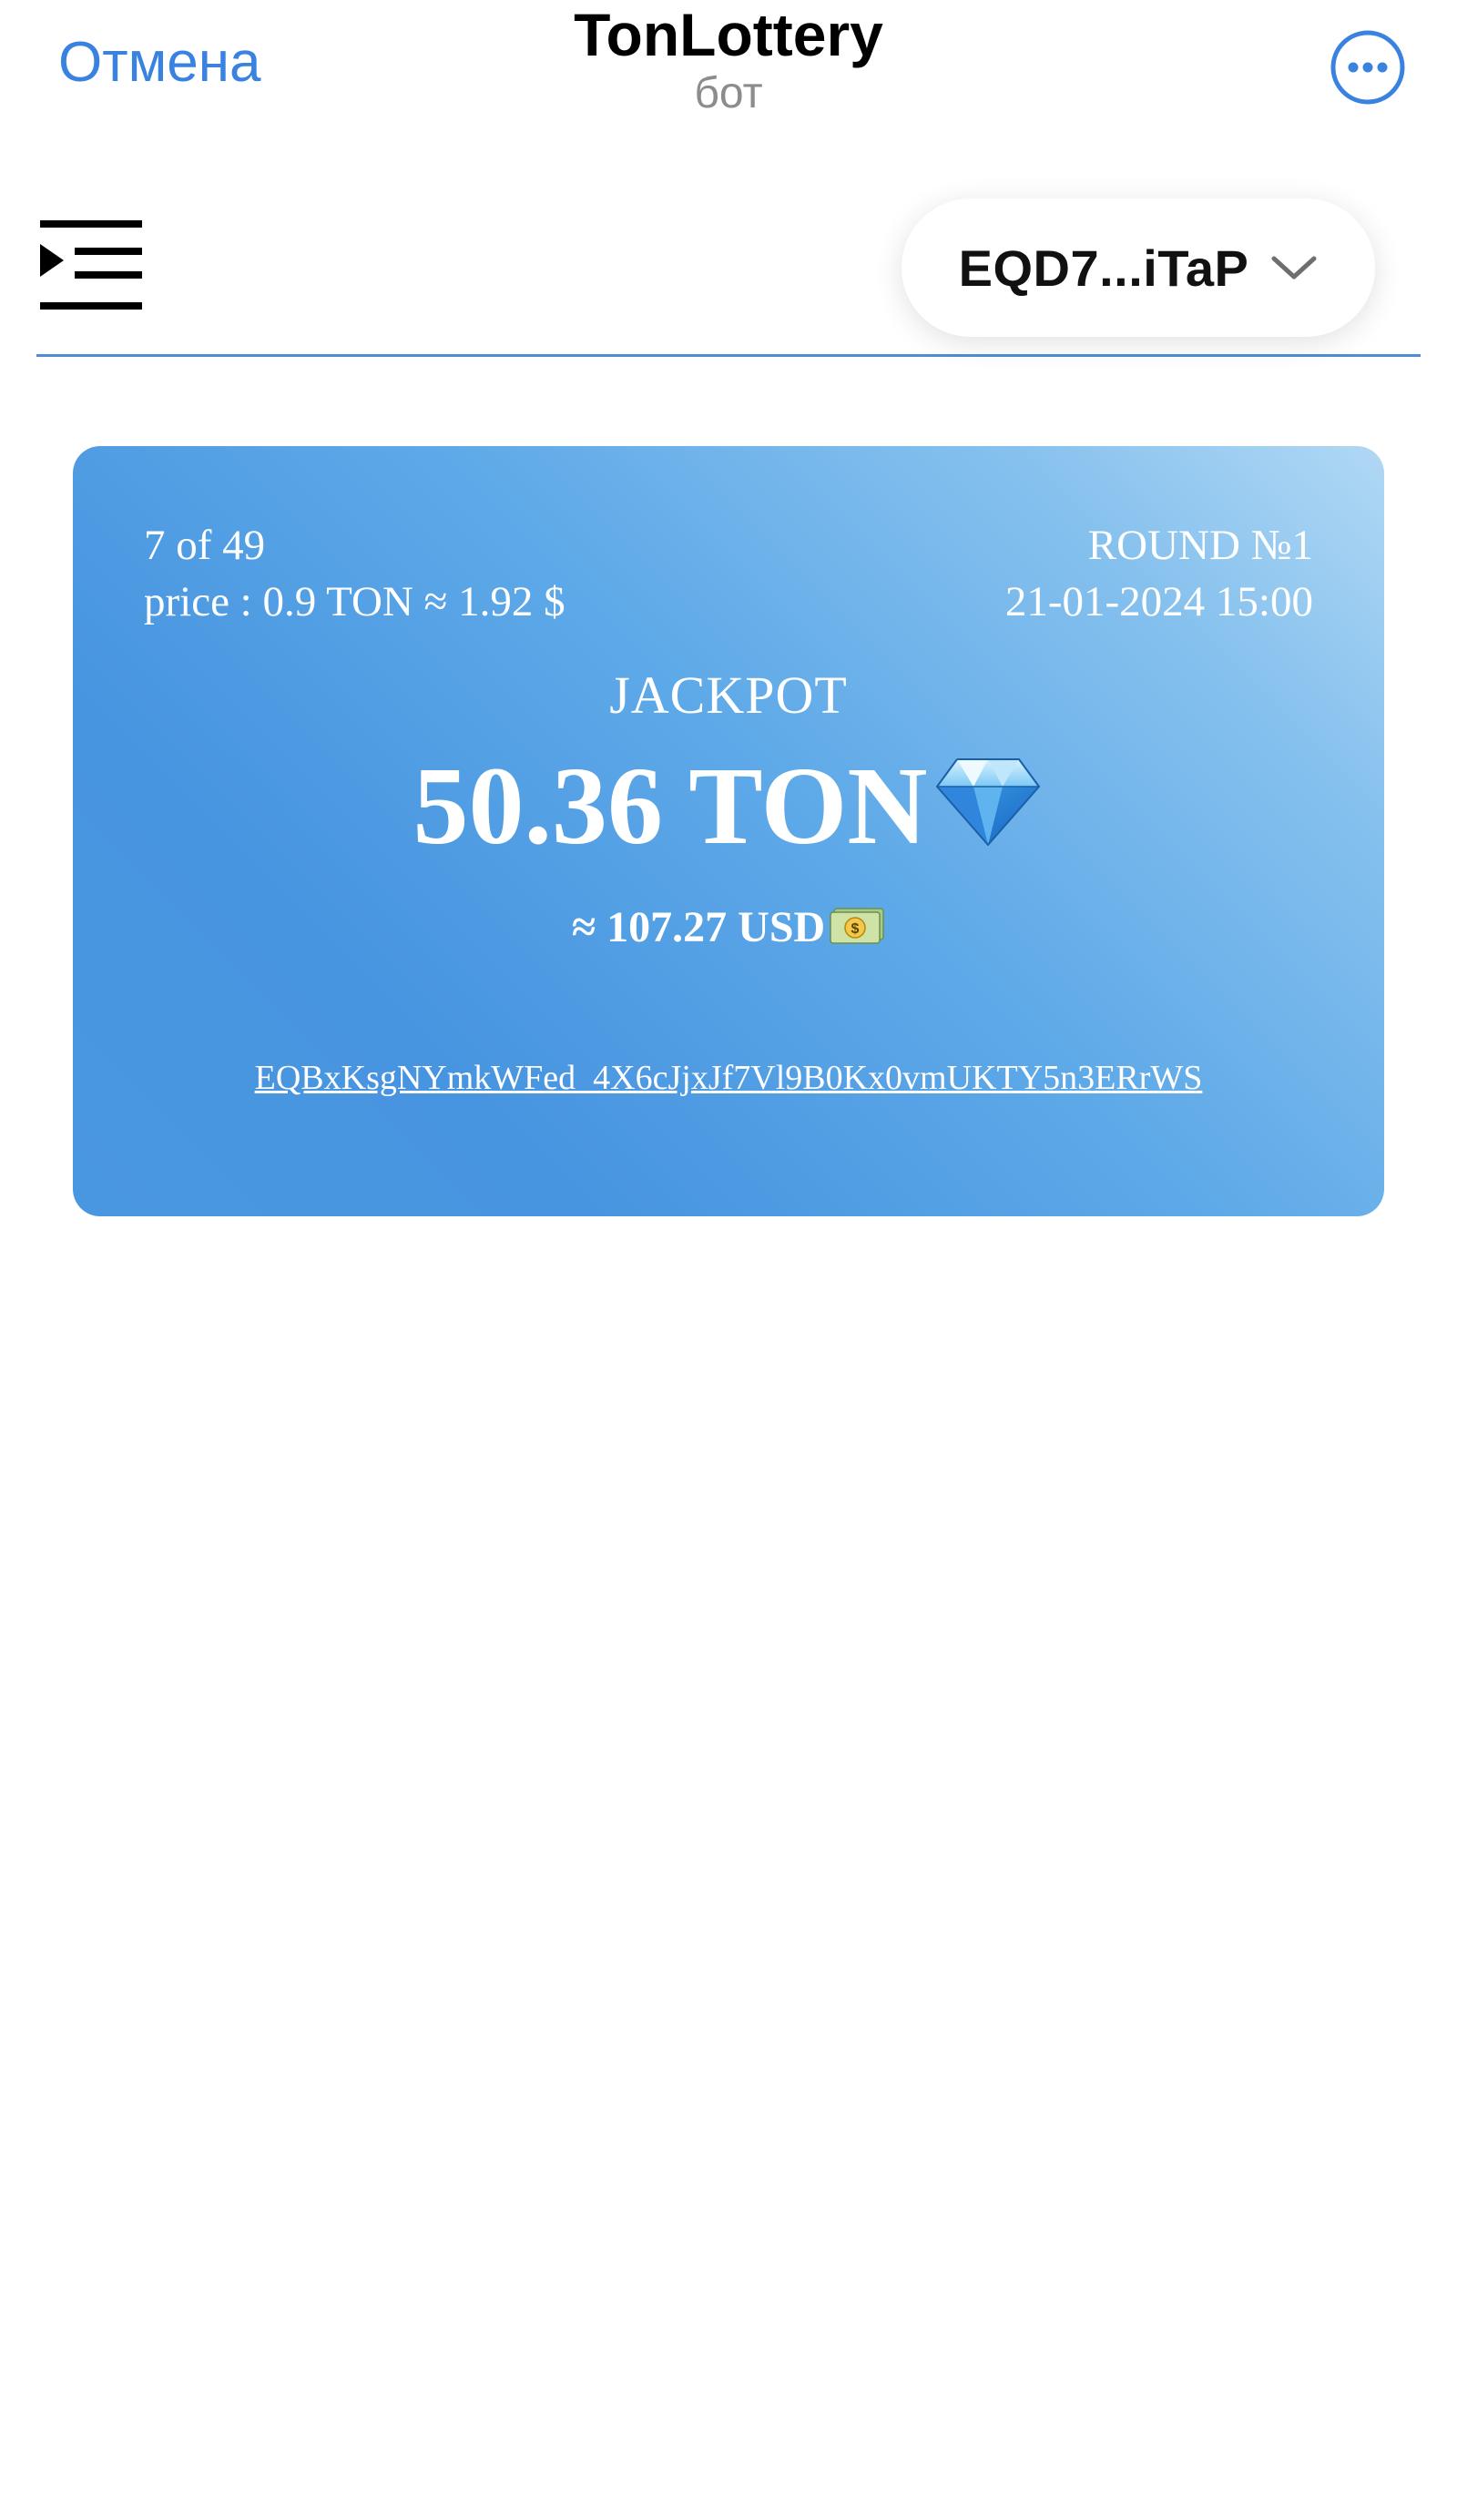  I want to click on wallet-selector: EQD7...iTaP, so click(1139, 267).